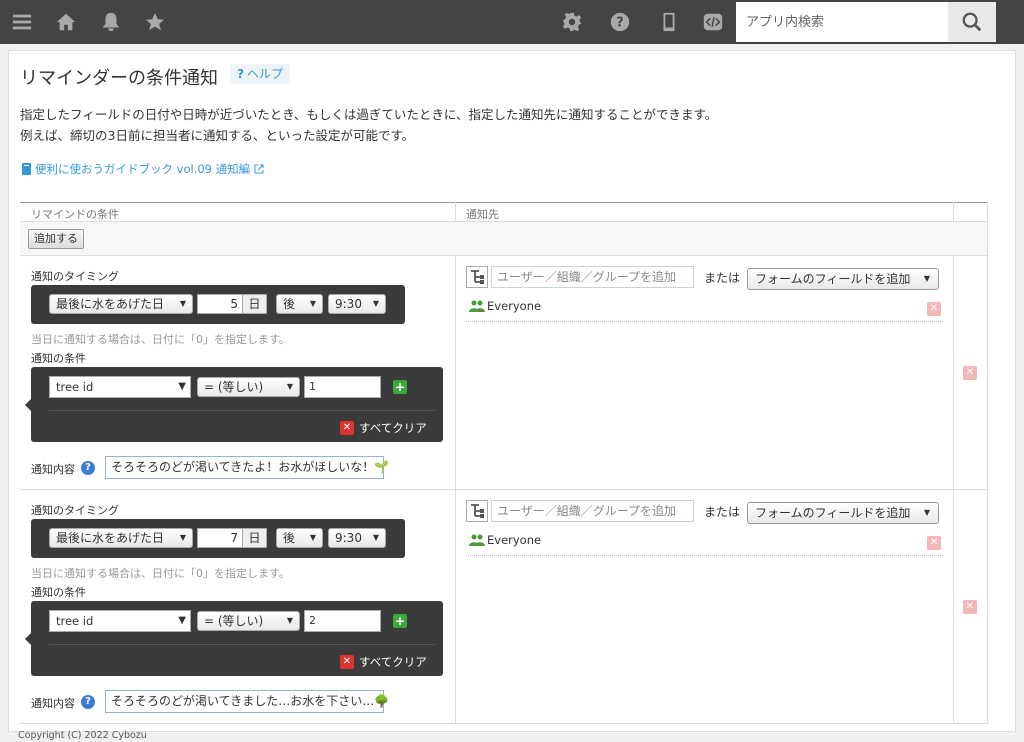  Describe the element at coordinates (155, 22) in the screenshot. I see `star-icon` at that location.